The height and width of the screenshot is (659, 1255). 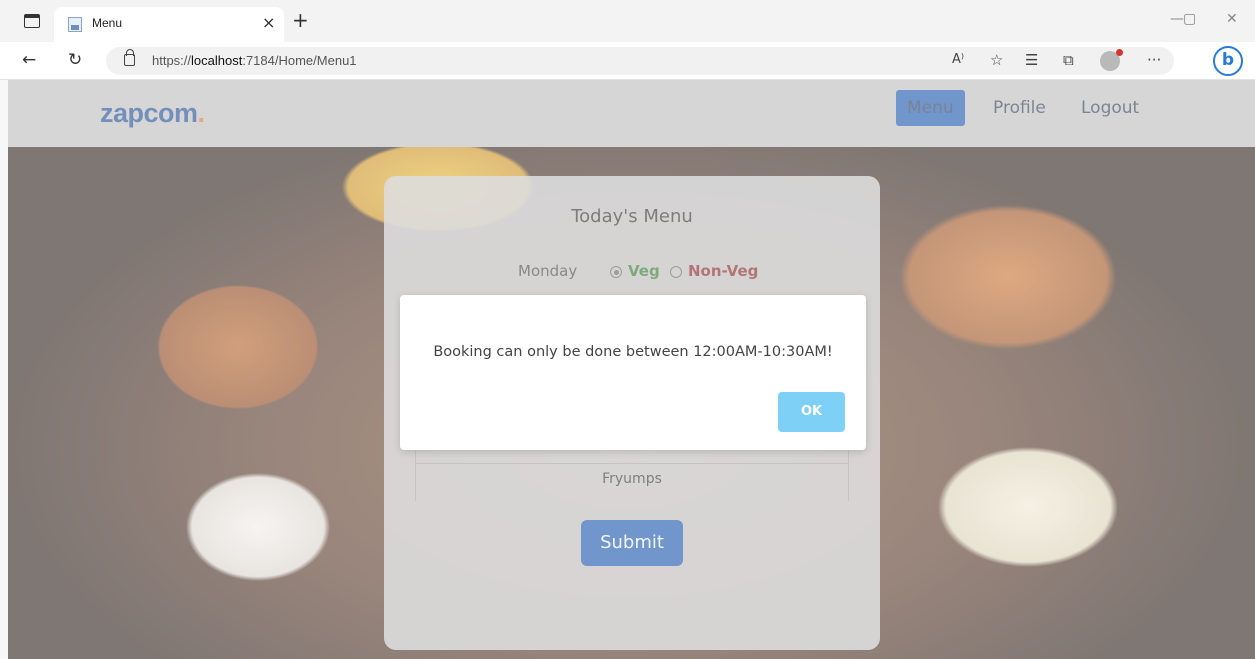 What do you see at coordinates (107, 23) in the screenshot?
I see `tab-title: Menu` at bounding box center [107, 23].